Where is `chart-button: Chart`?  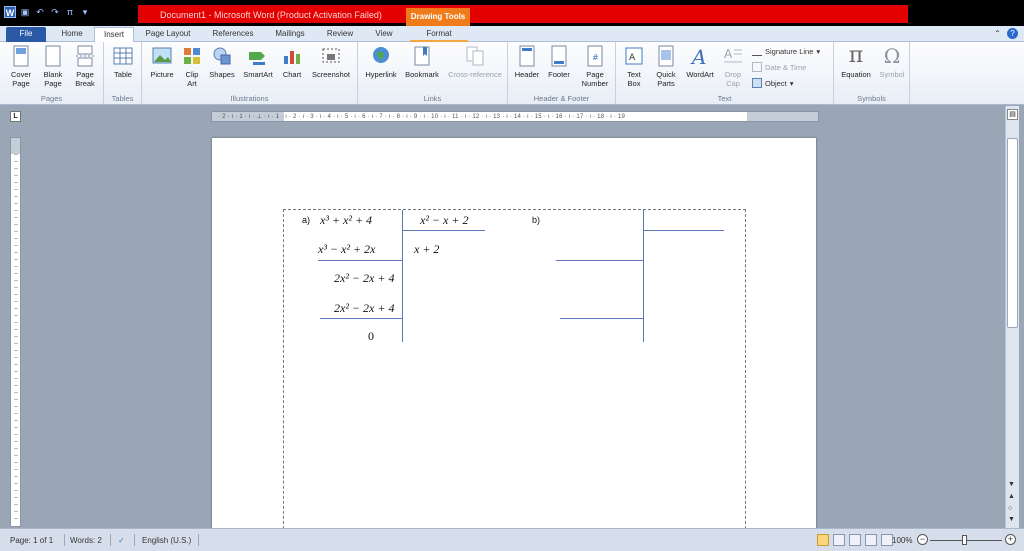
chart-button: Chart is located at coordinates (292, 61).